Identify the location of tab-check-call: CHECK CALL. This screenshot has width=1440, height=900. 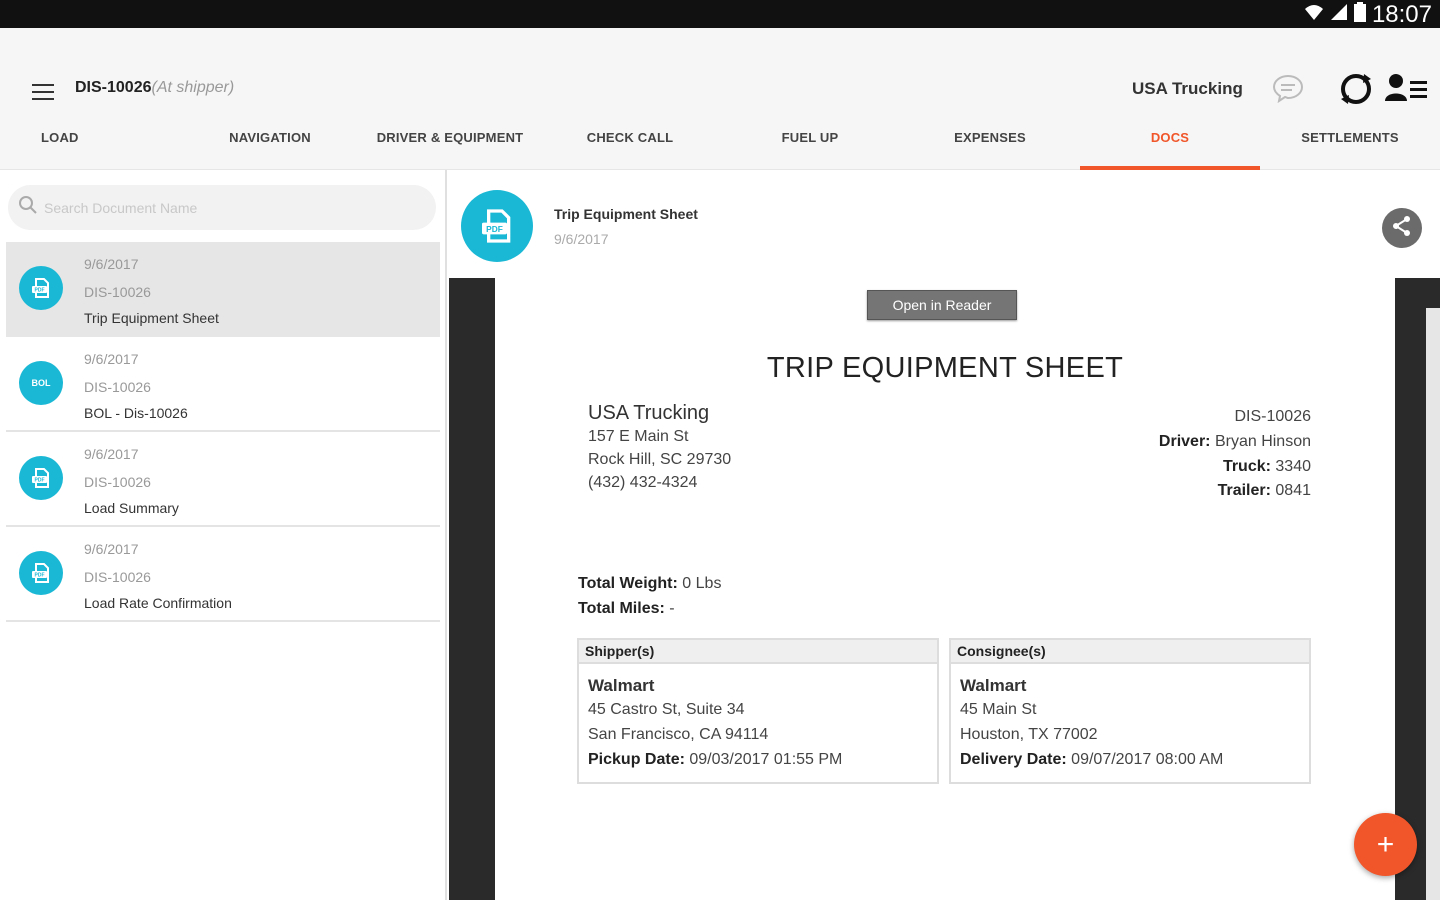
(630, 146).